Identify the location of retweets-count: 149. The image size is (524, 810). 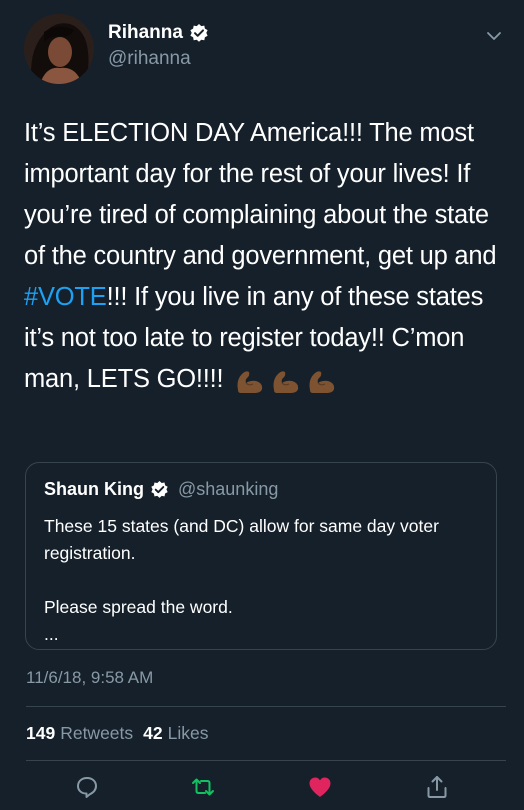
(41, 733).